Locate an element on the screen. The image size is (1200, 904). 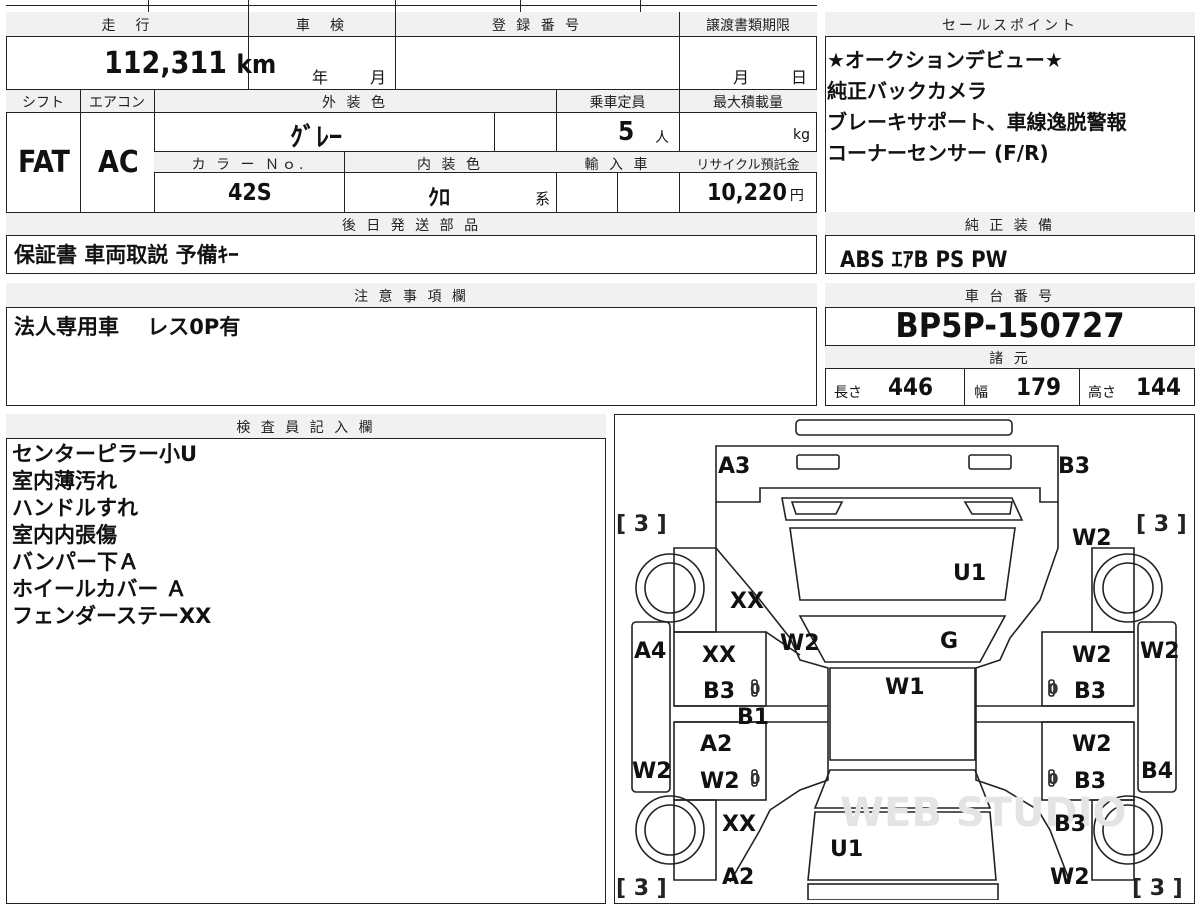
later-parts-label: 後 日 発 送 部 品 is located at coordinates (411, 226).